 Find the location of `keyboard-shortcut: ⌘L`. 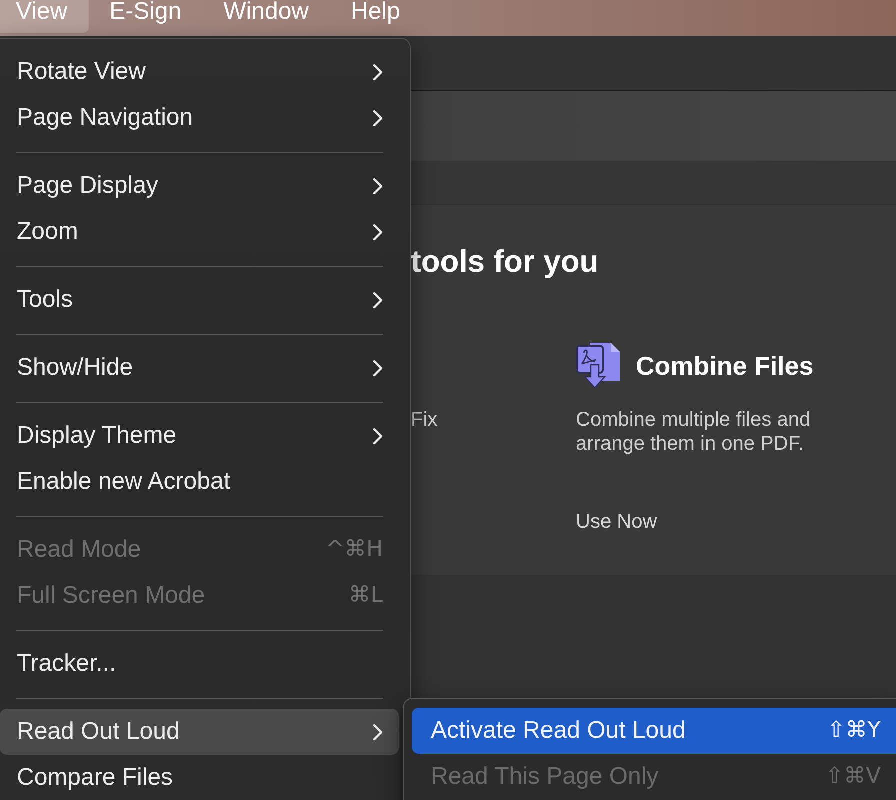

keyboard-shortcut: ⌘L is located at coordinates (365, 596).